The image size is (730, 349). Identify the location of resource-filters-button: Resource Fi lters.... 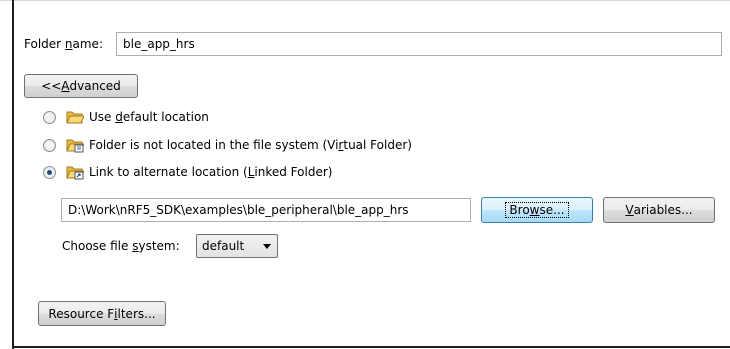
(102, 313).